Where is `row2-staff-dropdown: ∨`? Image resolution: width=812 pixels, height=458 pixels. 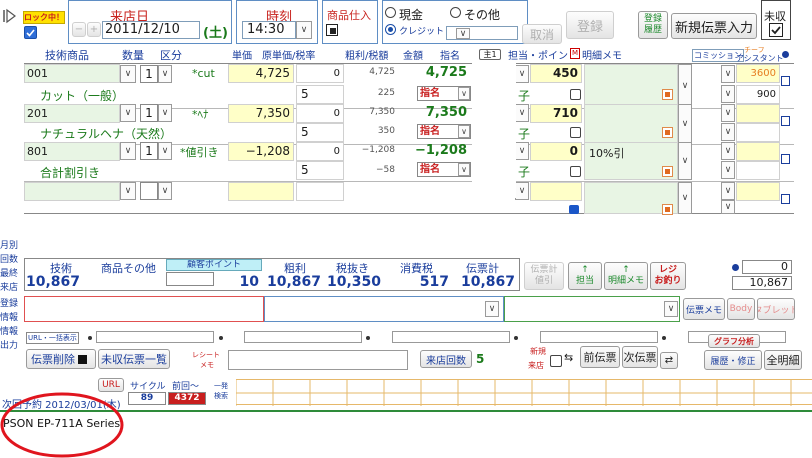
row2-staff-dropdown: ∨ is located at coordinates (522, 113).